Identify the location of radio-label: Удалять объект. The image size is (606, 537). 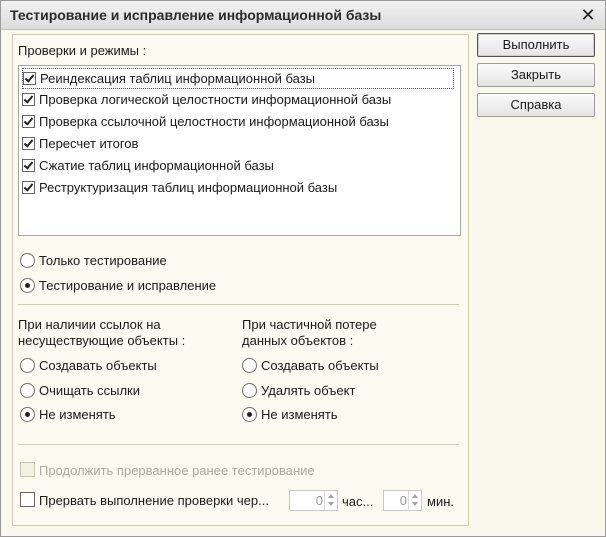
(308, 390).